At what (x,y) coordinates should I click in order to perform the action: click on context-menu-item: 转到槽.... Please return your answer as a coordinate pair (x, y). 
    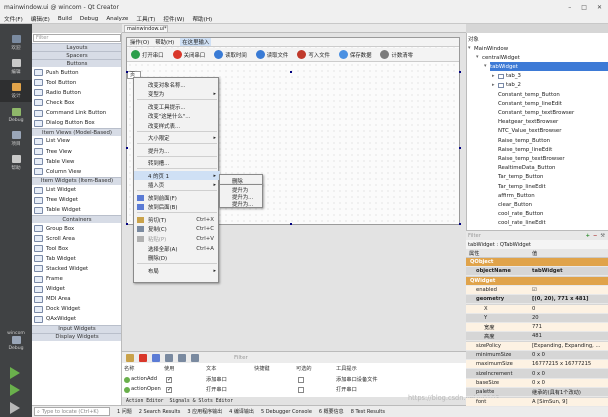
    Looking at the image, I should click on (177, 163).